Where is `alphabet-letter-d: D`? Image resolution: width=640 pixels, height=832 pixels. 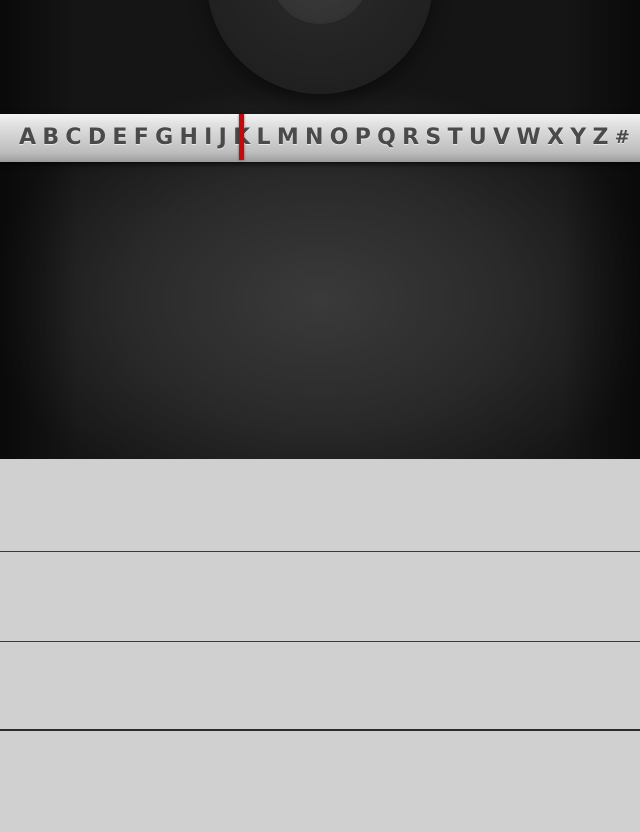 alphabet-letter-d: D is located at coordinates (97, 138).